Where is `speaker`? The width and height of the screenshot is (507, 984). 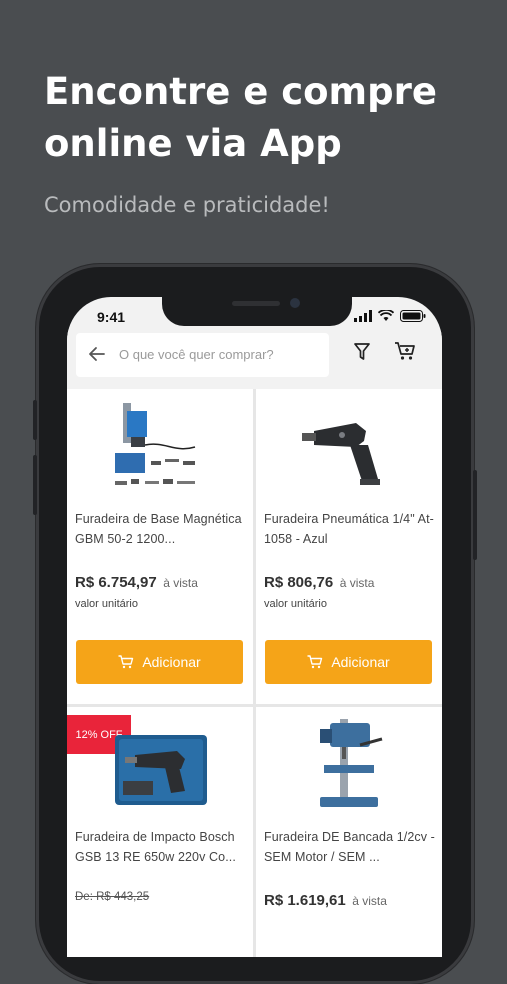 speaker is located at coordinates (256, 303).